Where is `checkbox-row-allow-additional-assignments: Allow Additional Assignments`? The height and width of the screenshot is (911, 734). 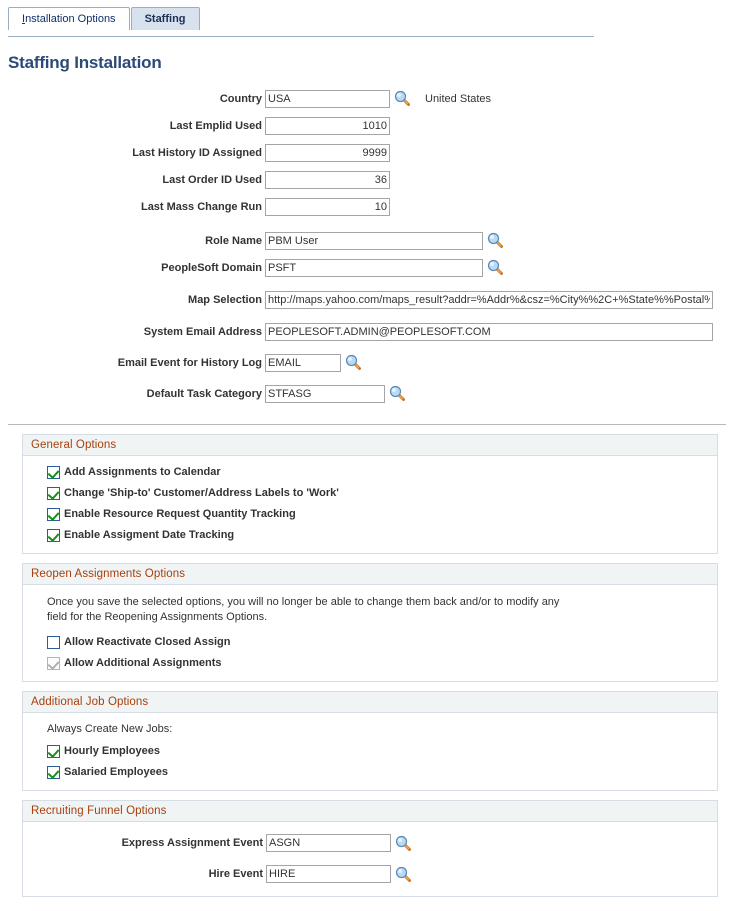 checkbox-row-allow-additional-assignments: Allow Additional Assignments is located at coordinates (382, 663).